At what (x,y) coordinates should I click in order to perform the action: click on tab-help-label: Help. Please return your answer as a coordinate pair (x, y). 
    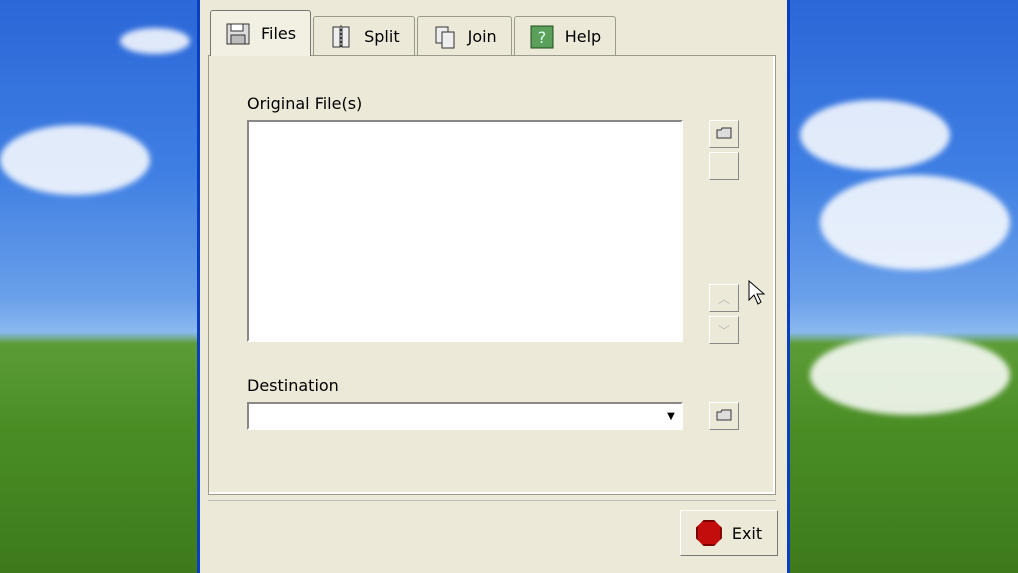
    Looking at the image, I should click on (583, 36).